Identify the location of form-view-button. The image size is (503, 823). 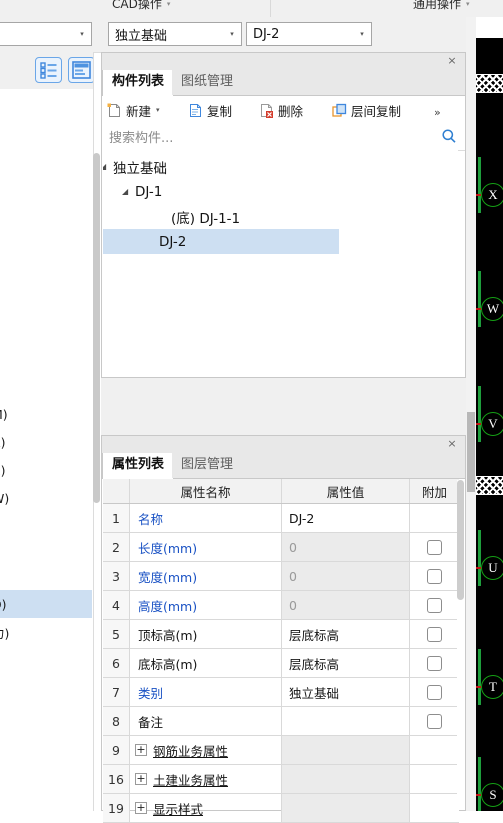
(80, 70).